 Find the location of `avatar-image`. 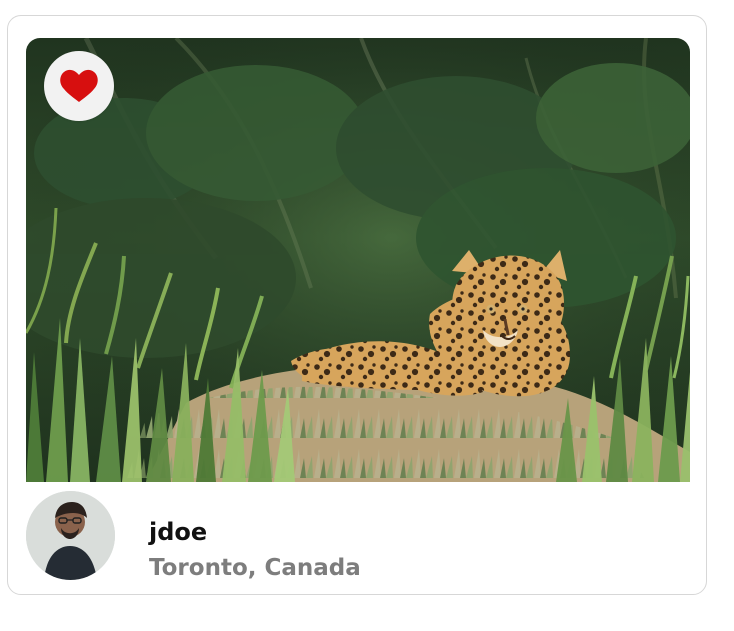

avatar-image is located at coordinates (70, 535).